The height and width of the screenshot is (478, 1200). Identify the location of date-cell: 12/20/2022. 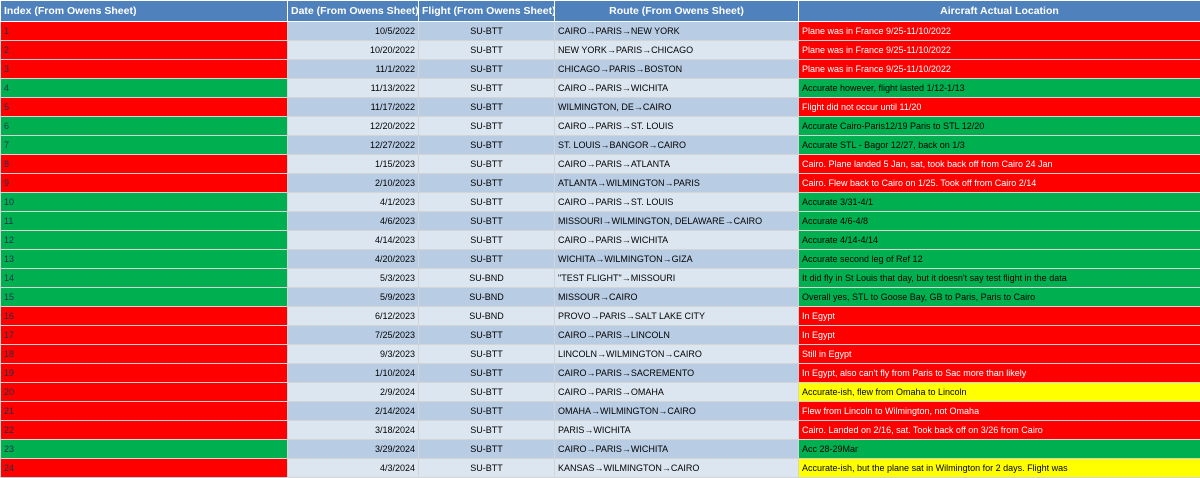
(353, 126).